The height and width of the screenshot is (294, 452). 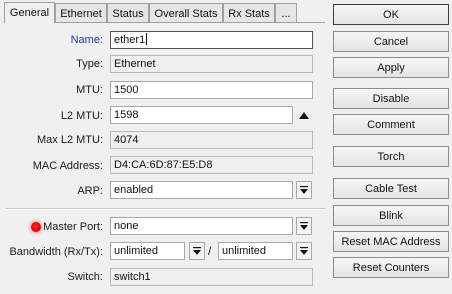 What do you see at coordinates (81, 13) in the screenshot?
I see `tab-ethernet: Ethernet` at bounding box center [81, 13].